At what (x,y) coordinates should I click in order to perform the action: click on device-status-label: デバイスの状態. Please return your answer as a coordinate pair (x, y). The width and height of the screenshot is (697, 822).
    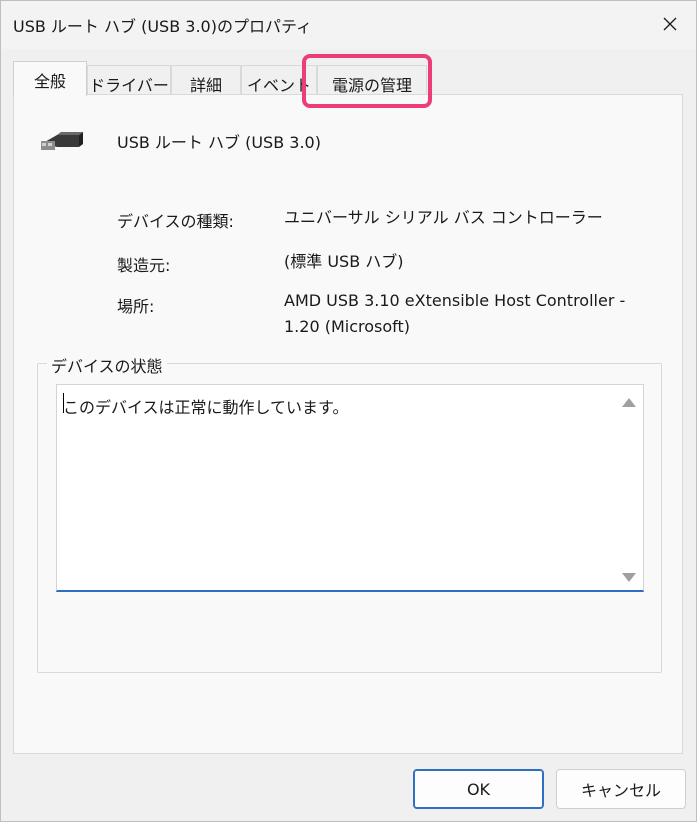
    Looking at the image, I should click on (107, 365).